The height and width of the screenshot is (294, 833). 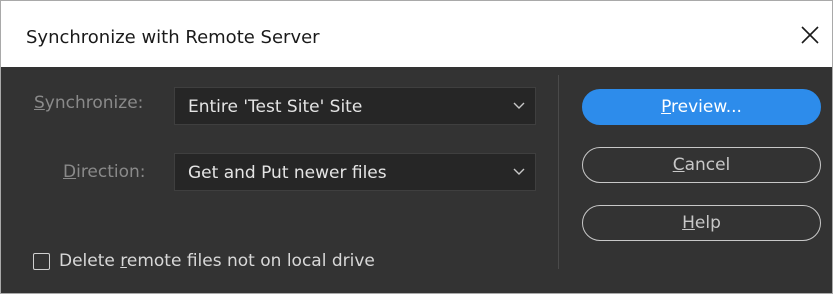 I want to click on delete-remote-files-label: Delete remote files not on local drive, so click(x=217, y=261).